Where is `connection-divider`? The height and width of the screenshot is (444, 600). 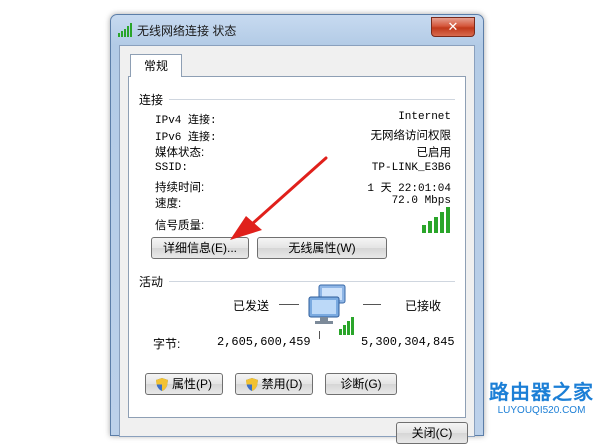
connection-divider is located at coordinates (312, 99).